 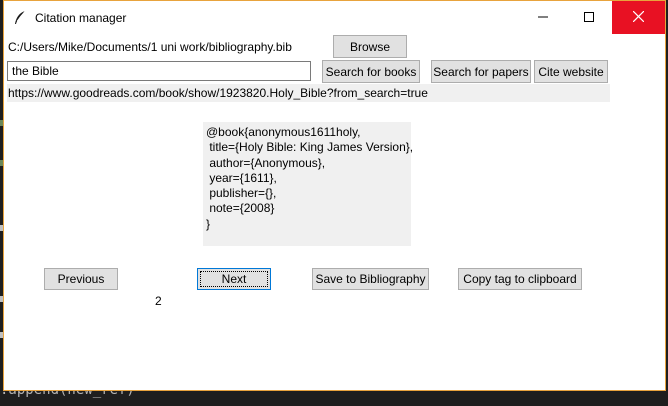 I want to click on minimize-button, so click(x=543, y=17).